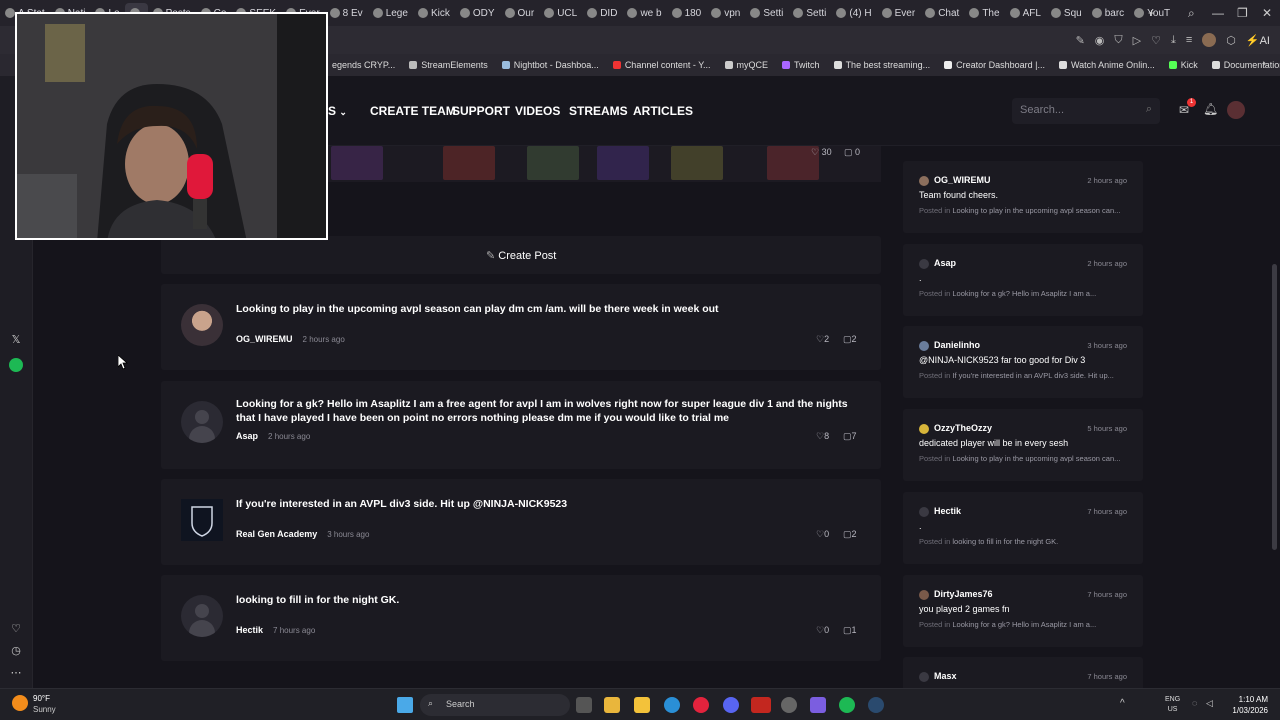  Describe the element at coordinates (725, 13) in the screenshot. I see `browser-tab: vpn` at that location.